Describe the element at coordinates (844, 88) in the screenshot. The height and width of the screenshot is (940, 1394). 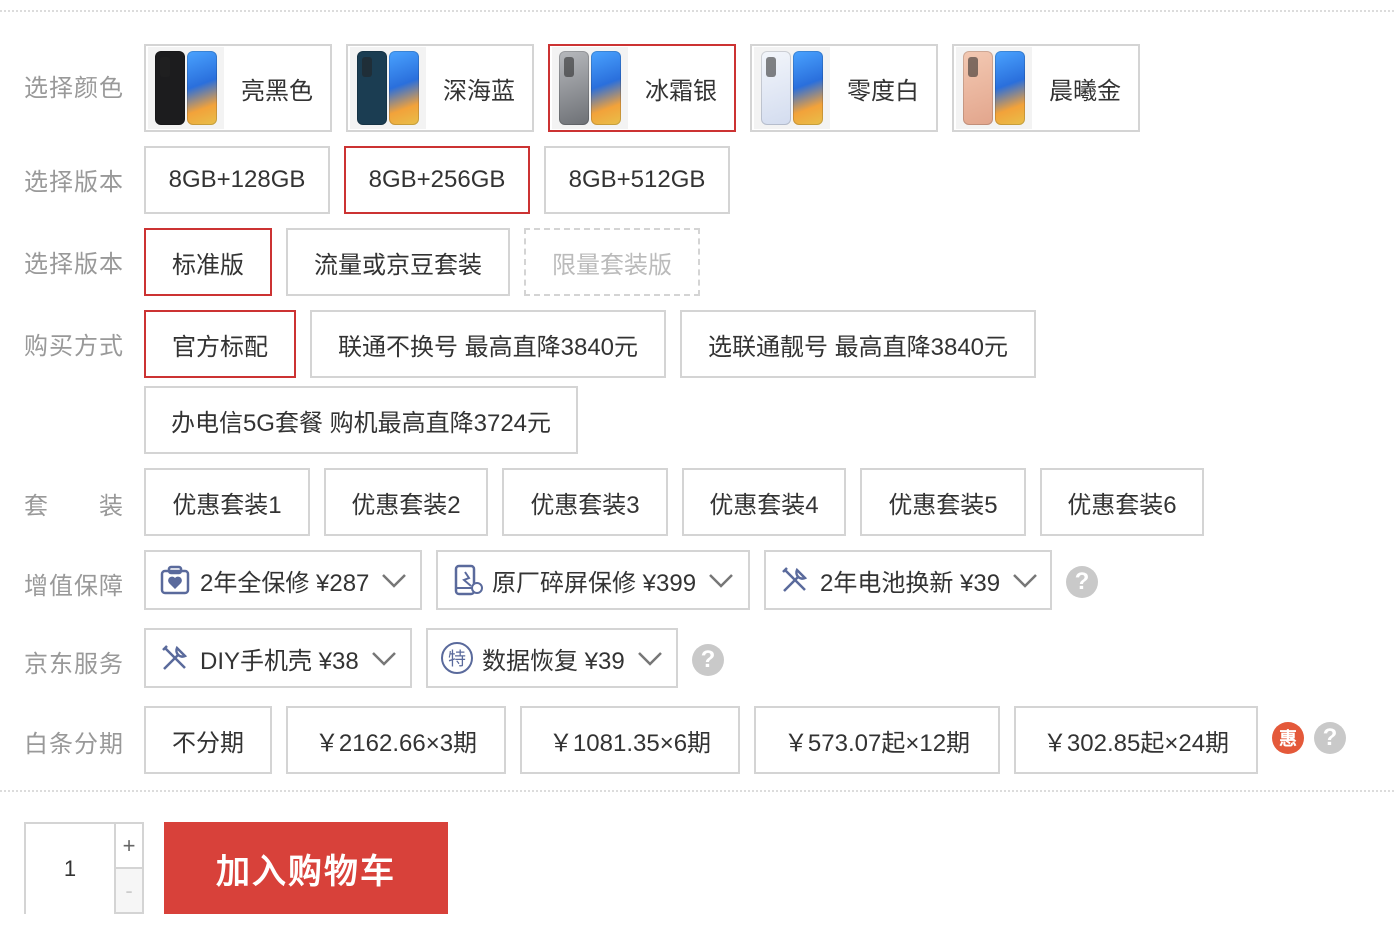
I see `color-option-white: 零度白` at that location.